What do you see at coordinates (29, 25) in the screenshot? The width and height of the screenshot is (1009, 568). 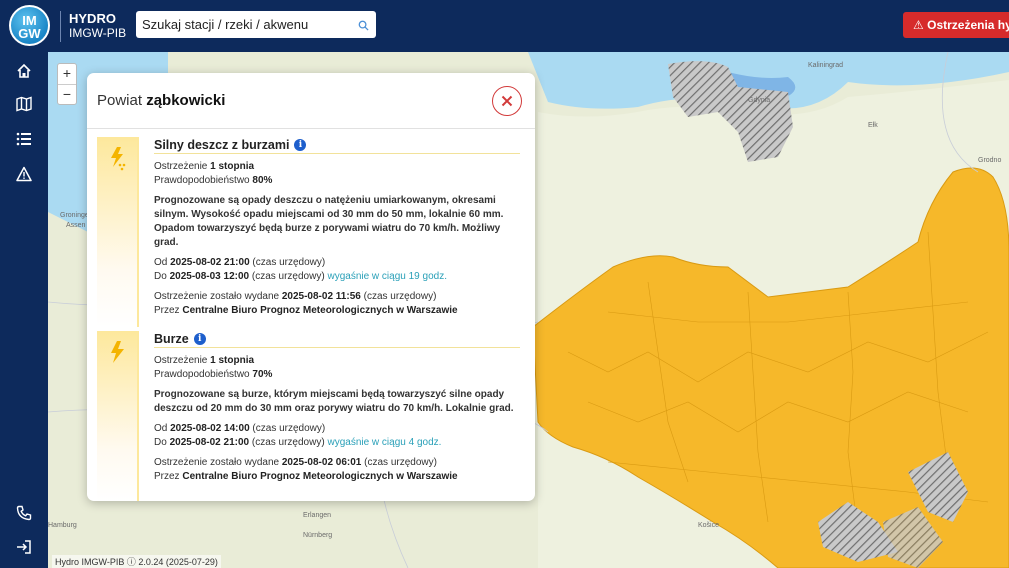 I see `imgw-logo: IM GW` at bounding box center [29, 25].